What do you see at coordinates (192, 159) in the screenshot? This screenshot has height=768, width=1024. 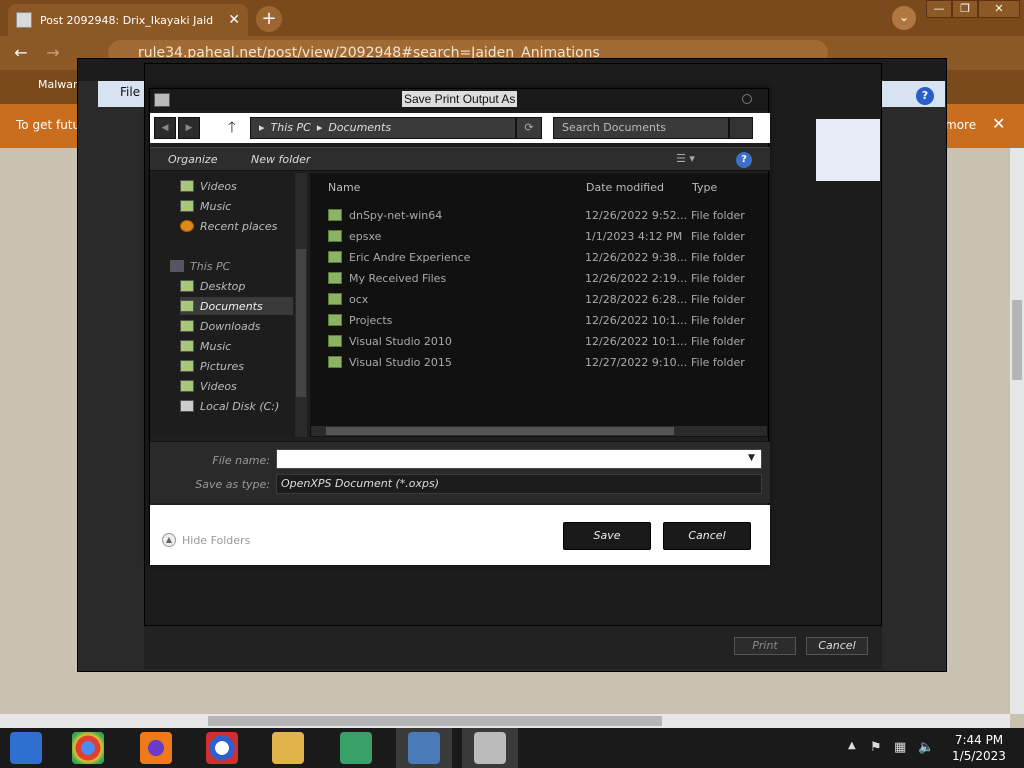 I see `organize-button: Organize` at bounding box center [192, 159].